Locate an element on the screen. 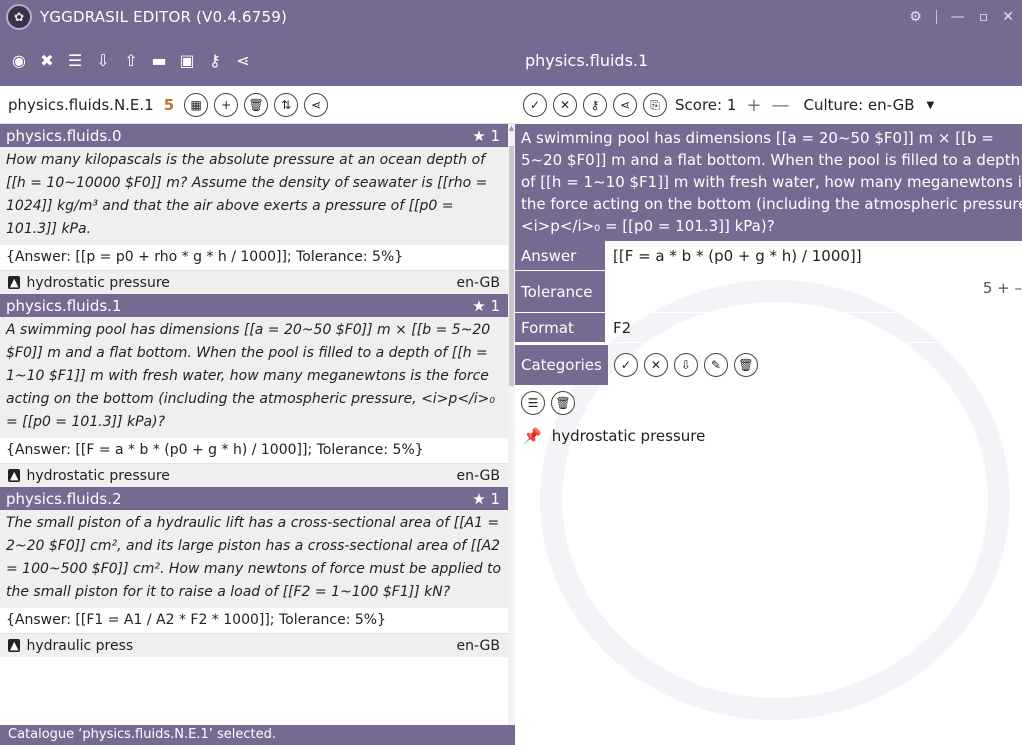  format-label: Format is located at coordinates (560, 327).